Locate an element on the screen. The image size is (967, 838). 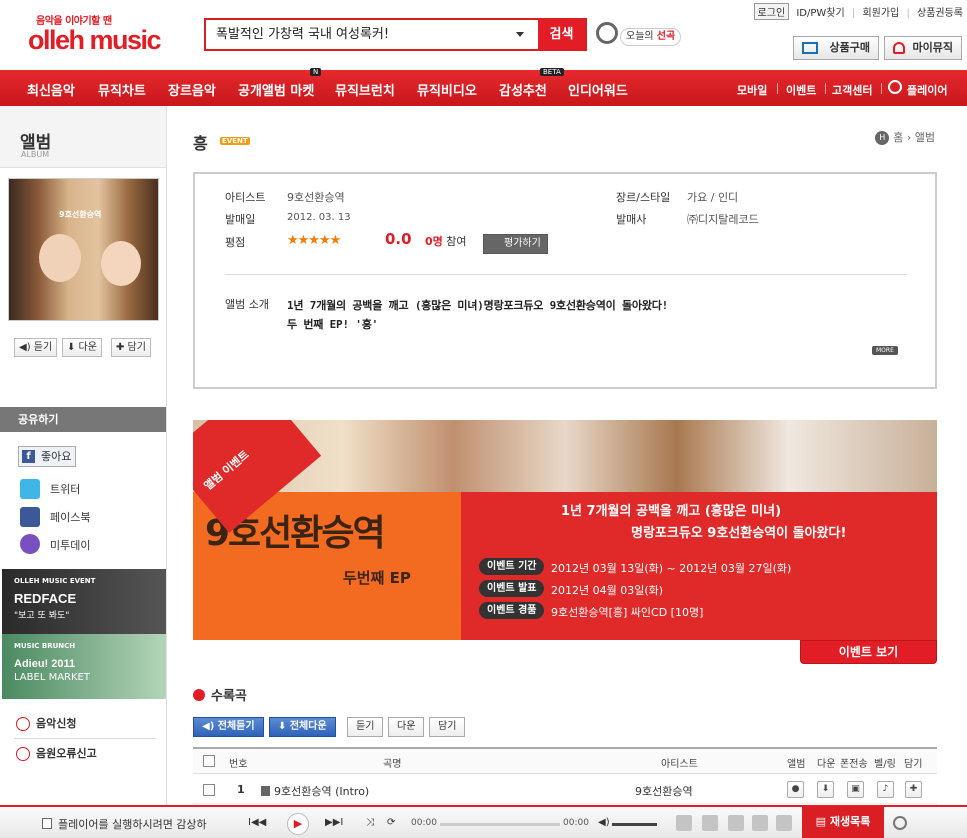
redface-event-banner: OLLEH MUSIC EVENT REDFACE "보고 또 봐도" is located at coordinates (84, 601).